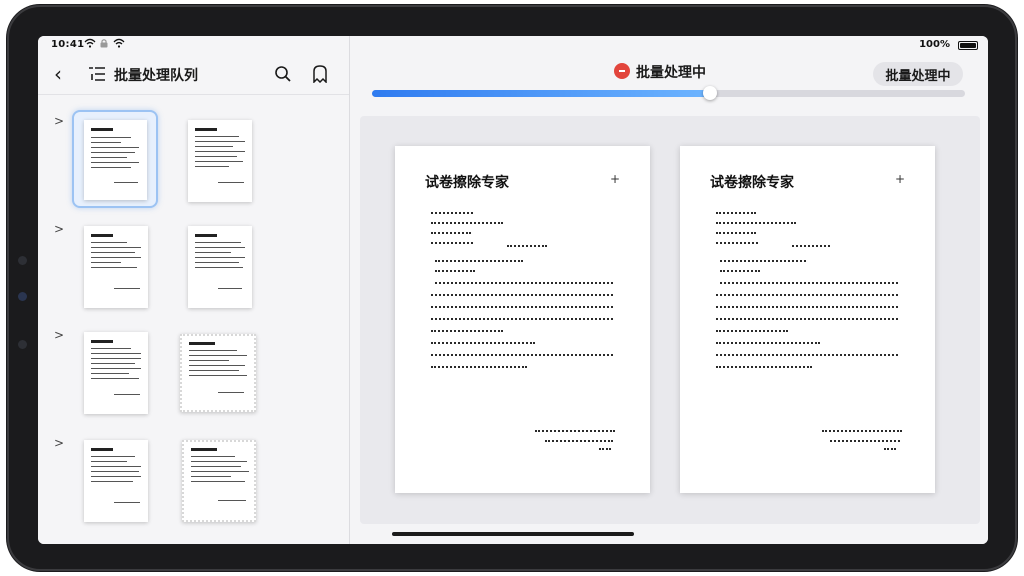 This screenshot has width=1024, height=576. Describe the element at coordinates (541, 93) in the screenshot. I see `progress-fill` at that location.